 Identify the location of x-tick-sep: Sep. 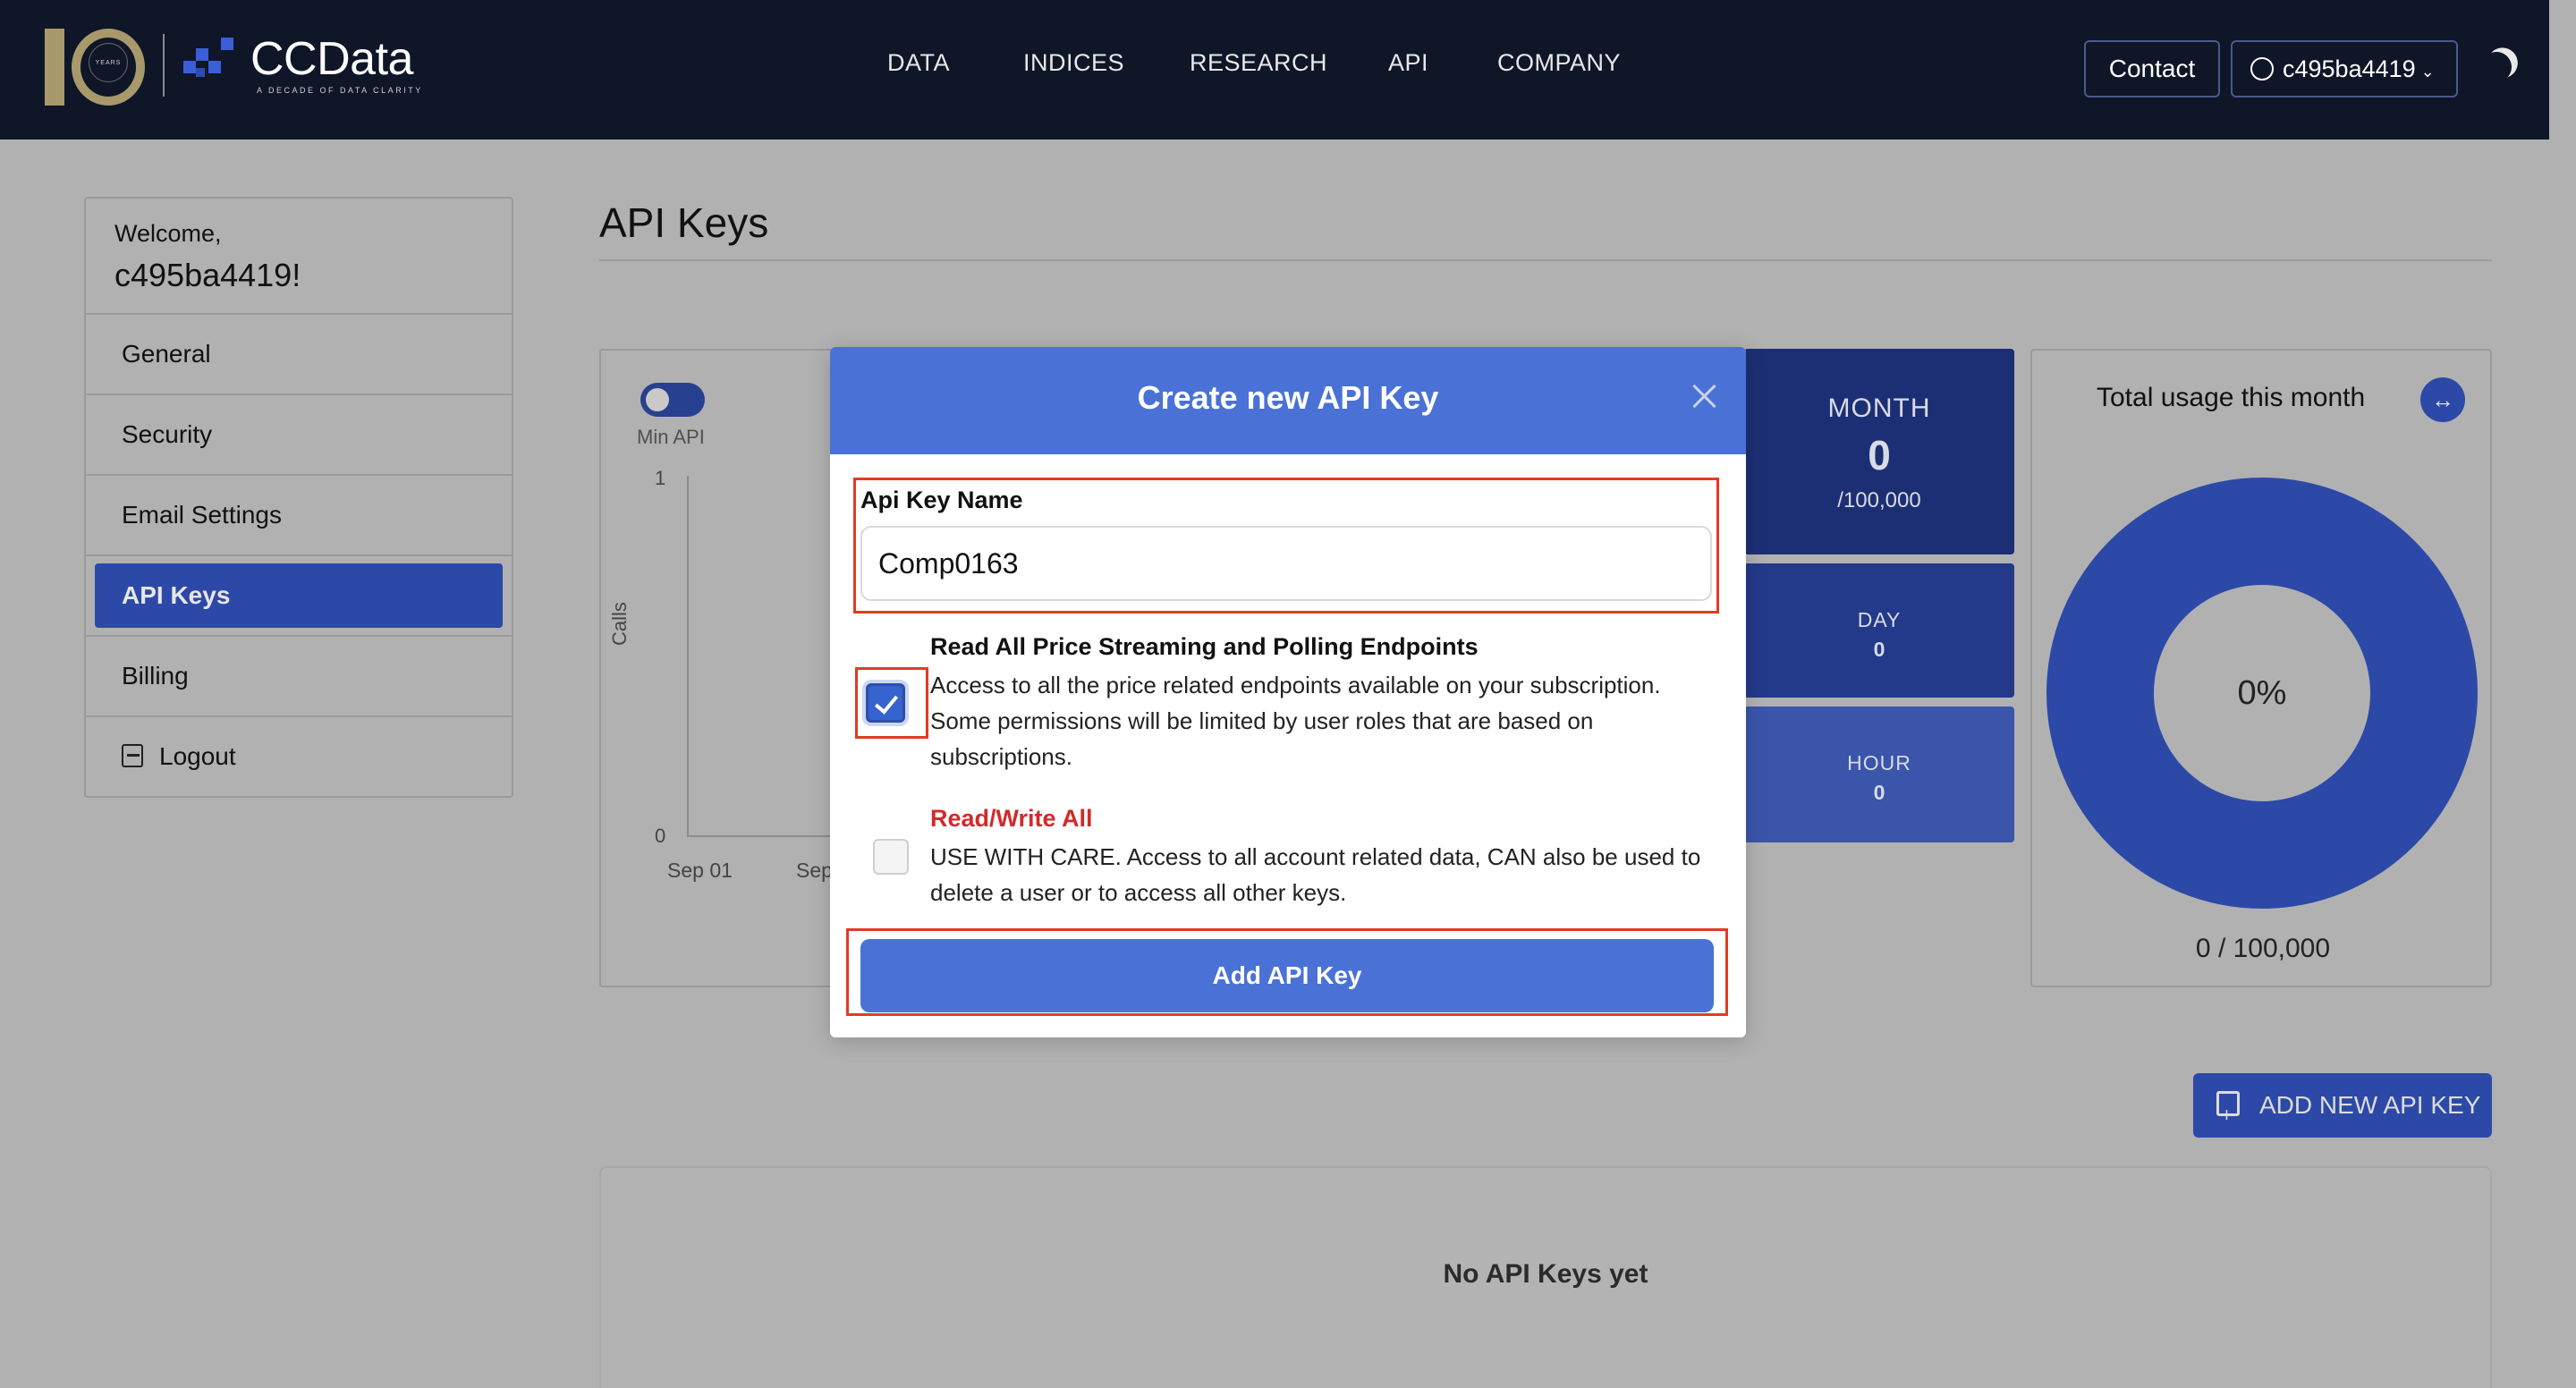
(814, 871).